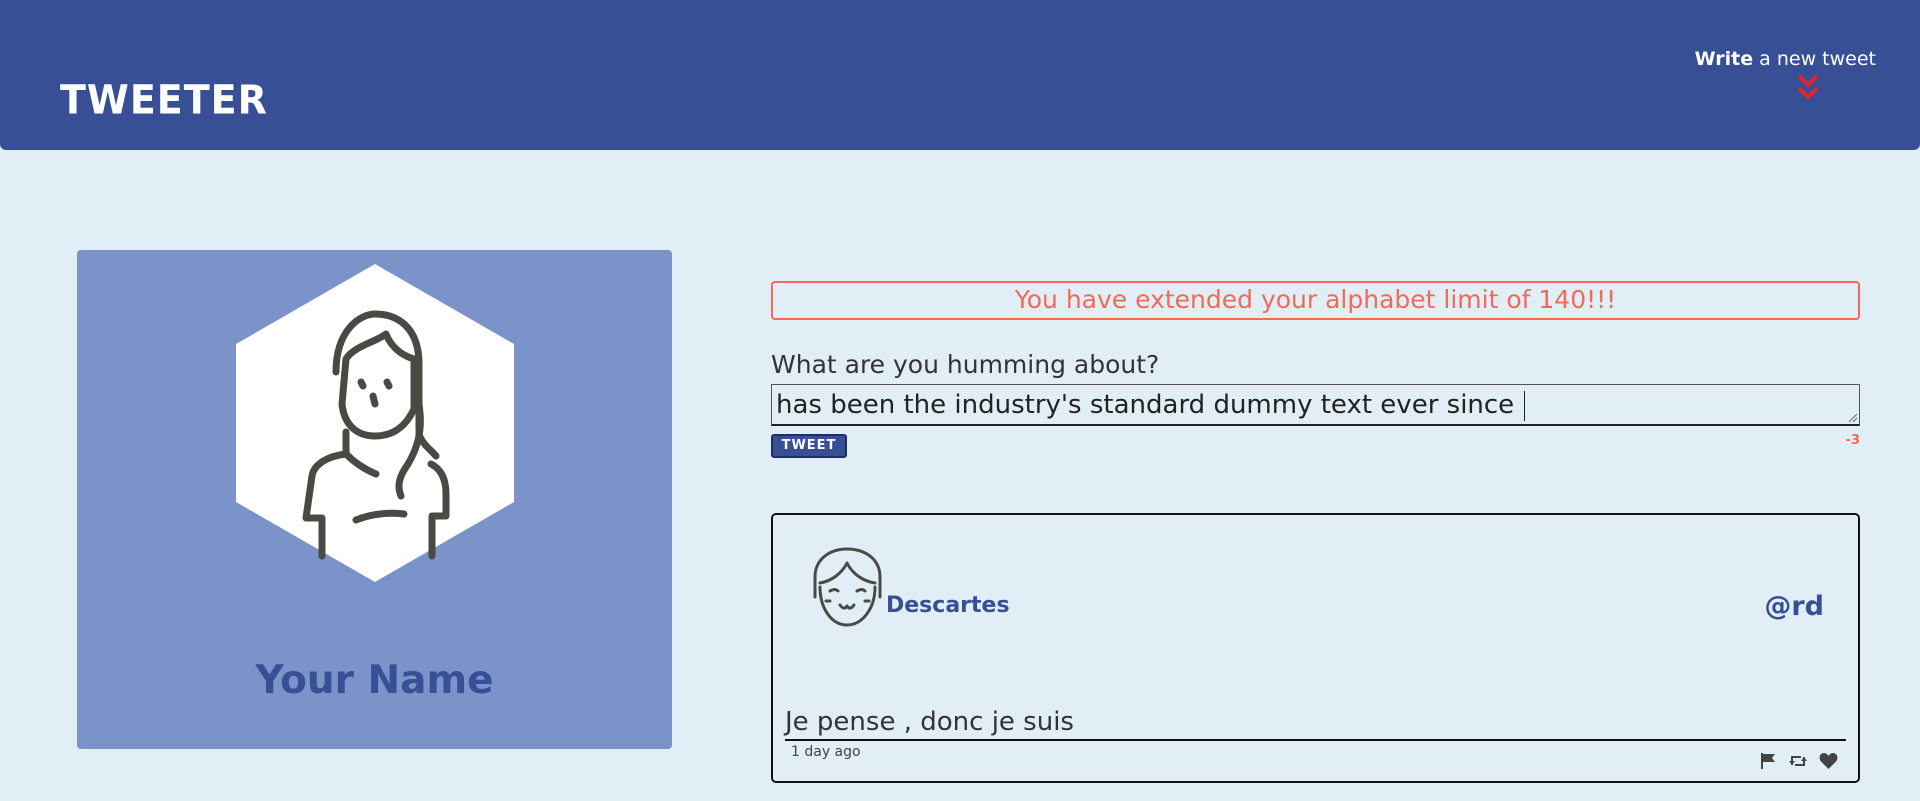  What do you see at coordinates (1315, 724) in the screenshot?
I see `tweet-content: Je pense , donc je suis` at bounding box center [1315, 724].